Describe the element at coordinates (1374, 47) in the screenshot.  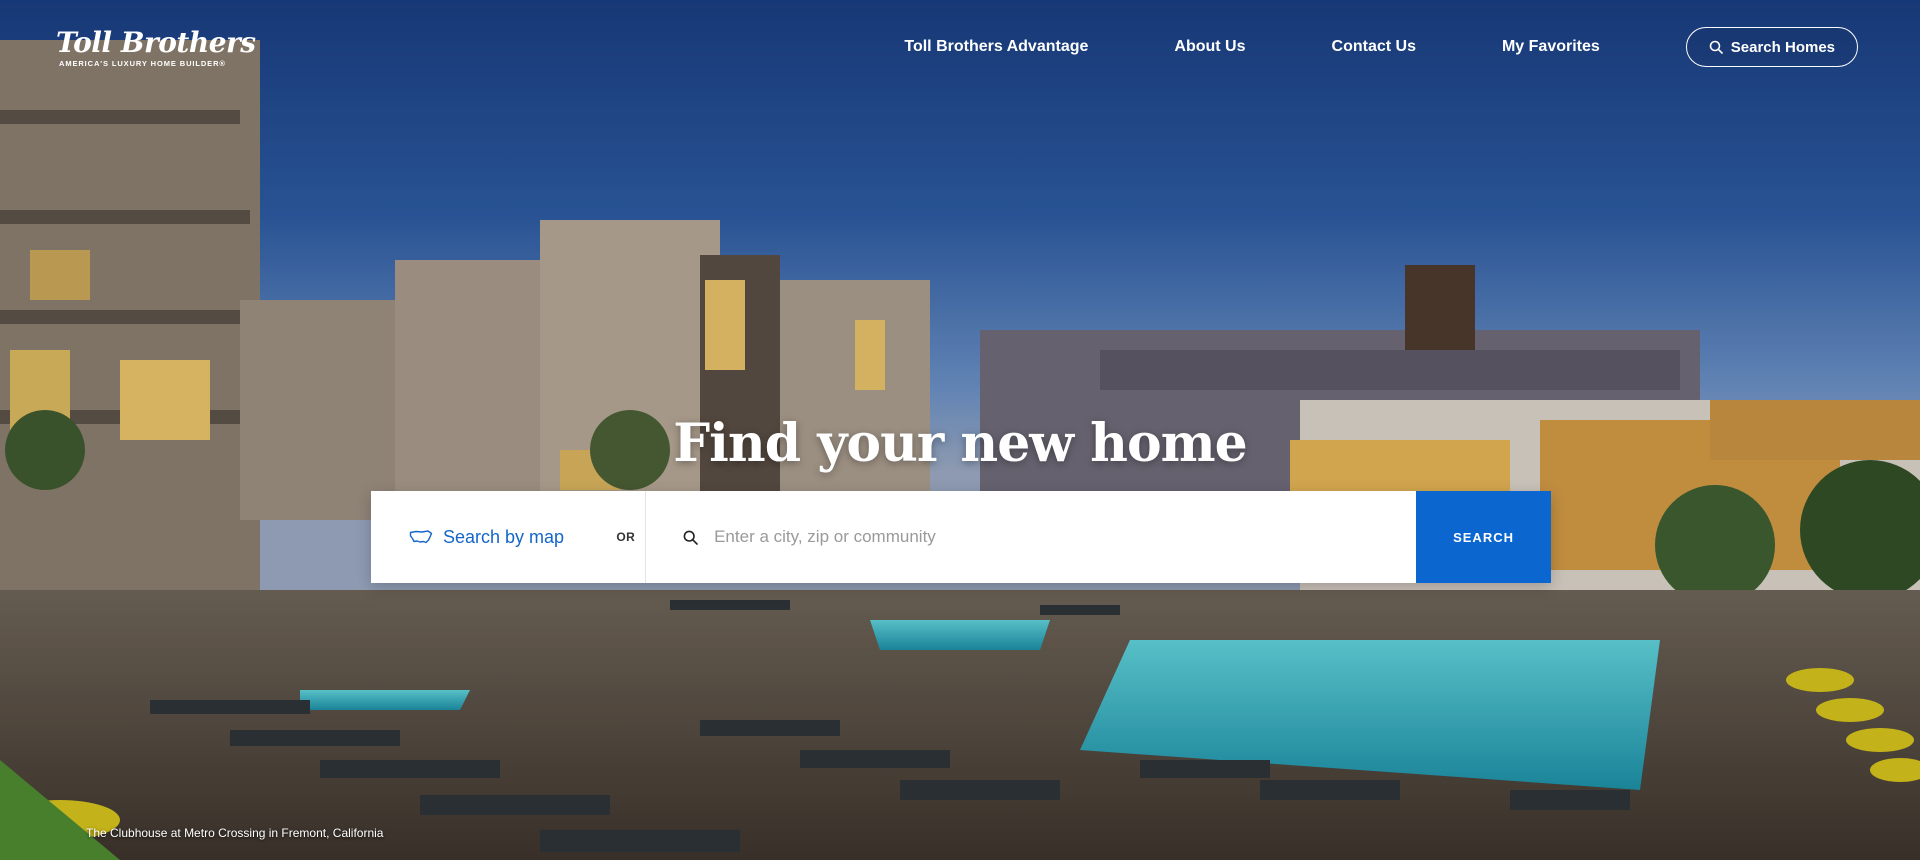
I see `nav-item-contact-us: Contact Us` at that location.